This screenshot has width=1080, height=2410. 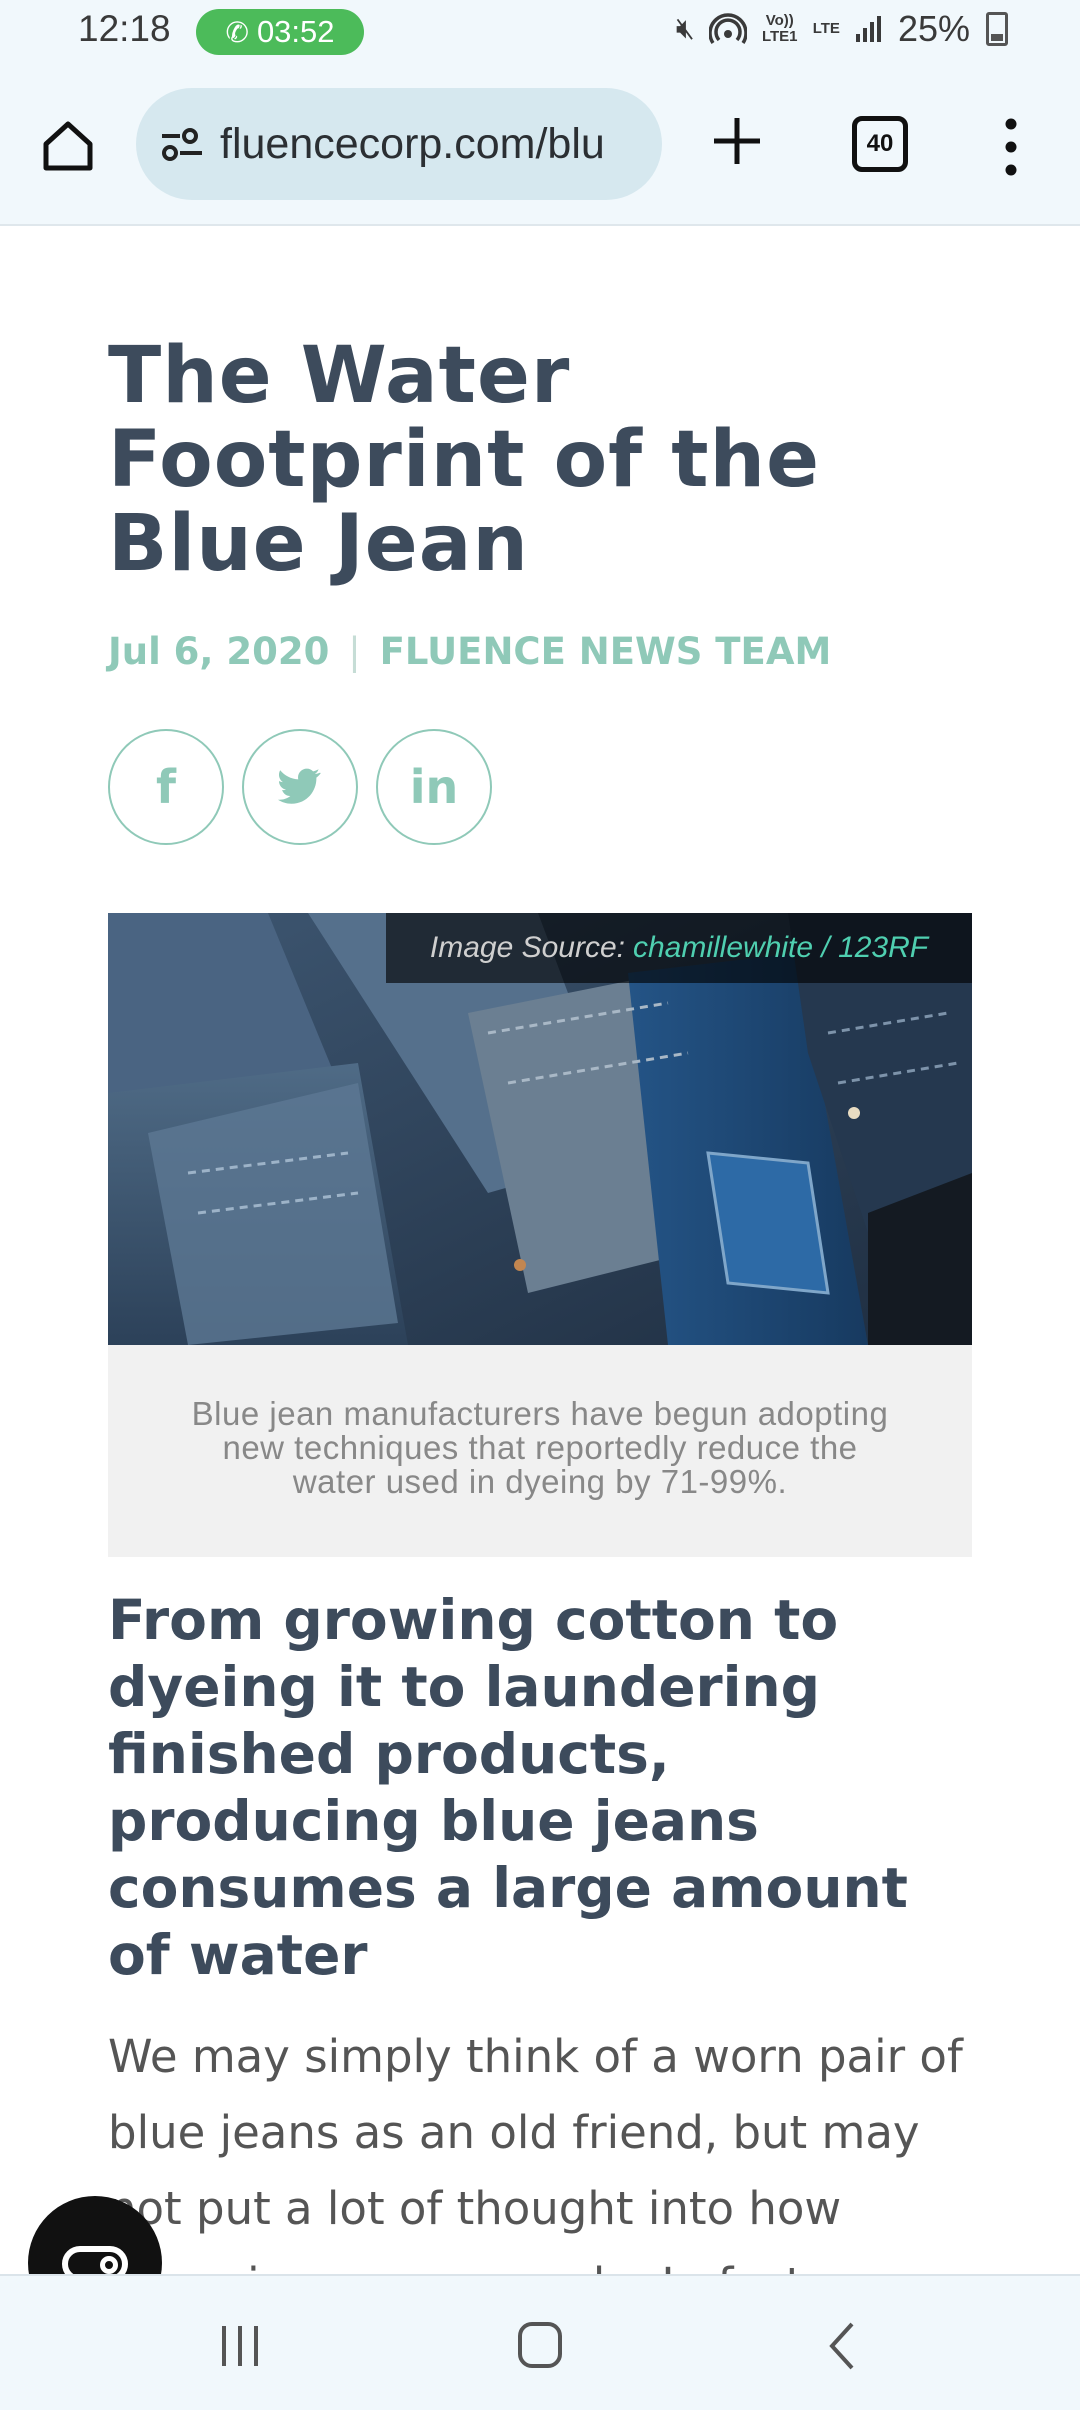 I want to click on status-bar: 12:18 ✆ 03:52 🔇︎ Vo)) LTE1 LTE 25%, so click(x=540, y=33).